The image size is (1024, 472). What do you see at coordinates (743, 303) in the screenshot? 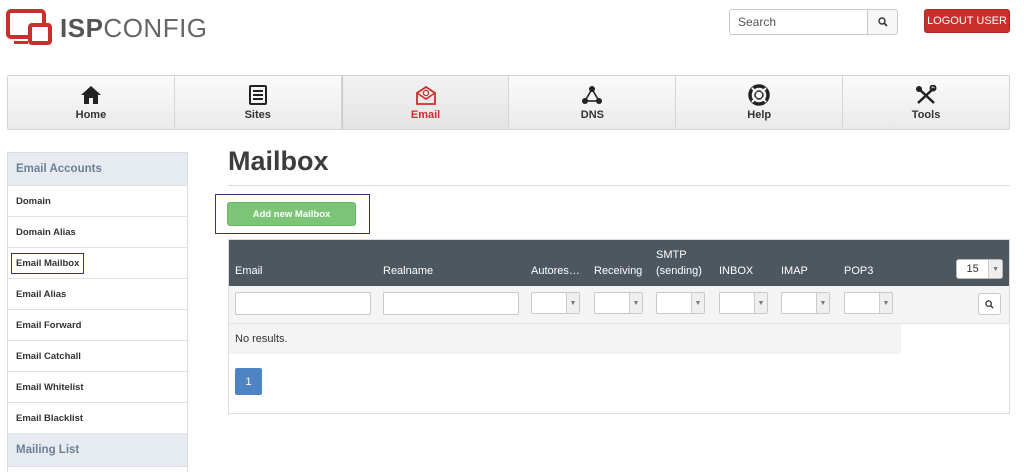
I see `filter-inbox-select: ▼` at bounding box center [743, 303].